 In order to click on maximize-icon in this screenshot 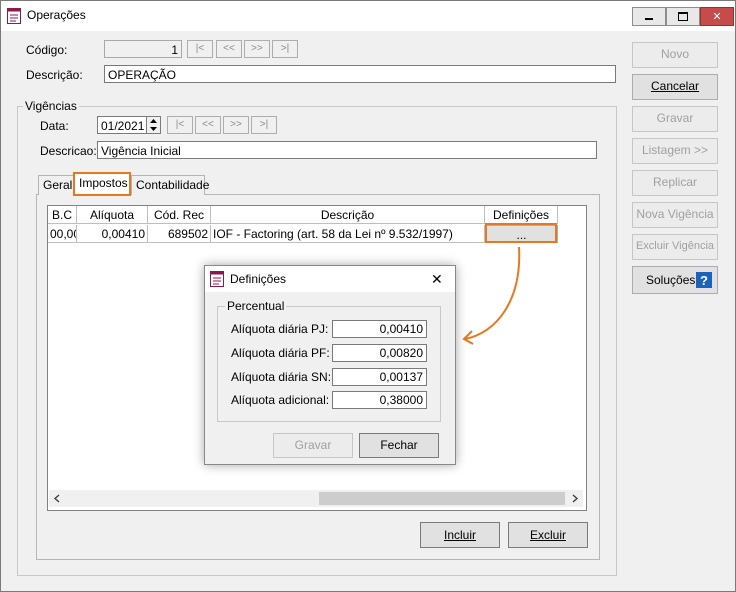, I will do `click(683, 16)`.